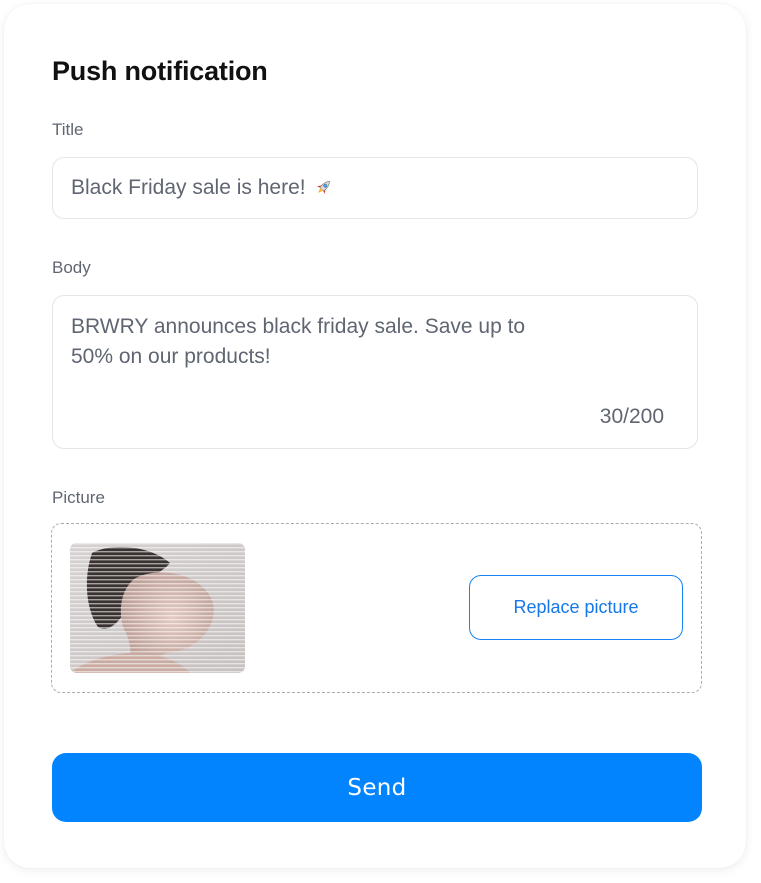 The image size is (761, 883). What do you see at coordinates (188, 187) in the screenshot?
I see `title-input-value: Black Friday sale is here!` at bounding box center [188, 187].